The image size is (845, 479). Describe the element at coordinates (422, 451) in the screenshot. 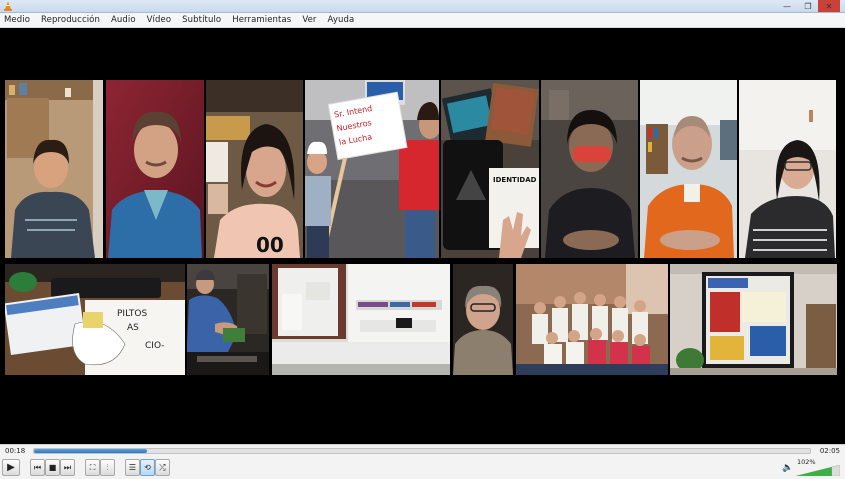

I see `seek-slider` at that location.